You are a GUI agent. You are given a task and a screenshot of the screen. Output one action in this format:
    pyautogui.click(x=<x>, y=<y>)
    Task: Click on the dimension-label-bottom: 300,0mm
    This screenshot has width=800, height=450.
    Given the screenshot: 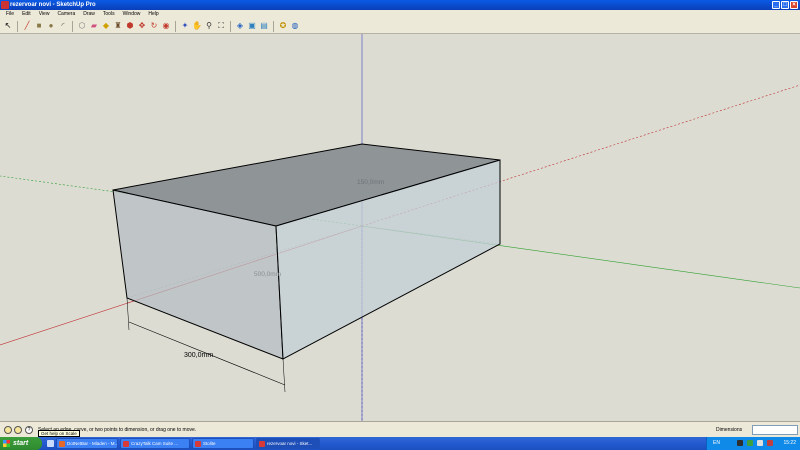 What is the action you would take?
    pyautogui.click(x=198, y=355)
    